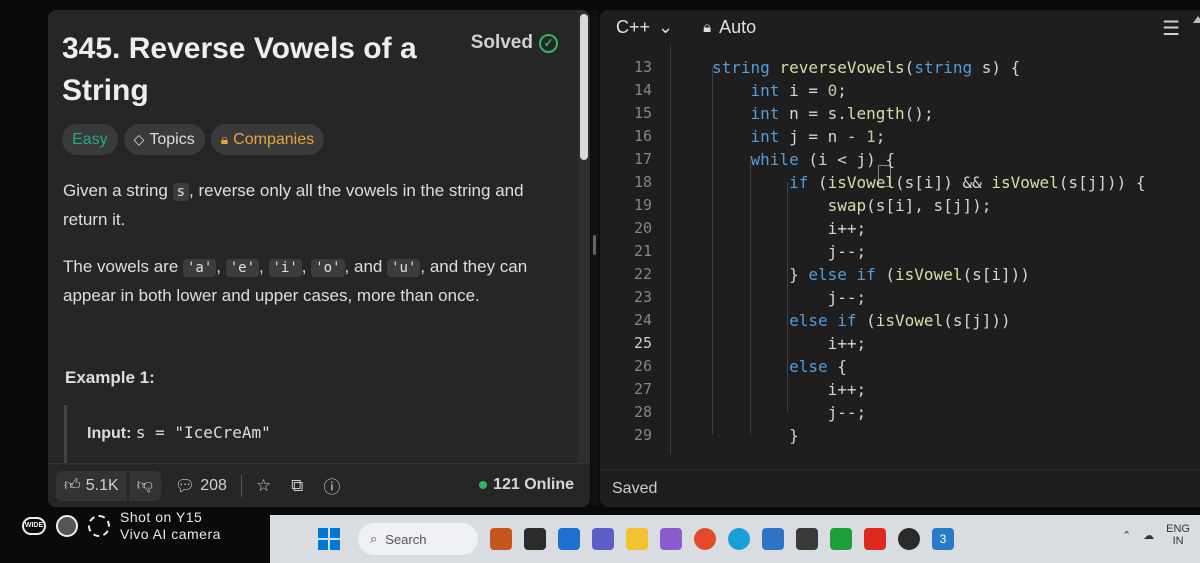 The height and width of the screenshot is (563, 1200). What do you see at coordinates (603, 539) in the screenshot?
I see `teams-icon` at bounding box center [603, 539].